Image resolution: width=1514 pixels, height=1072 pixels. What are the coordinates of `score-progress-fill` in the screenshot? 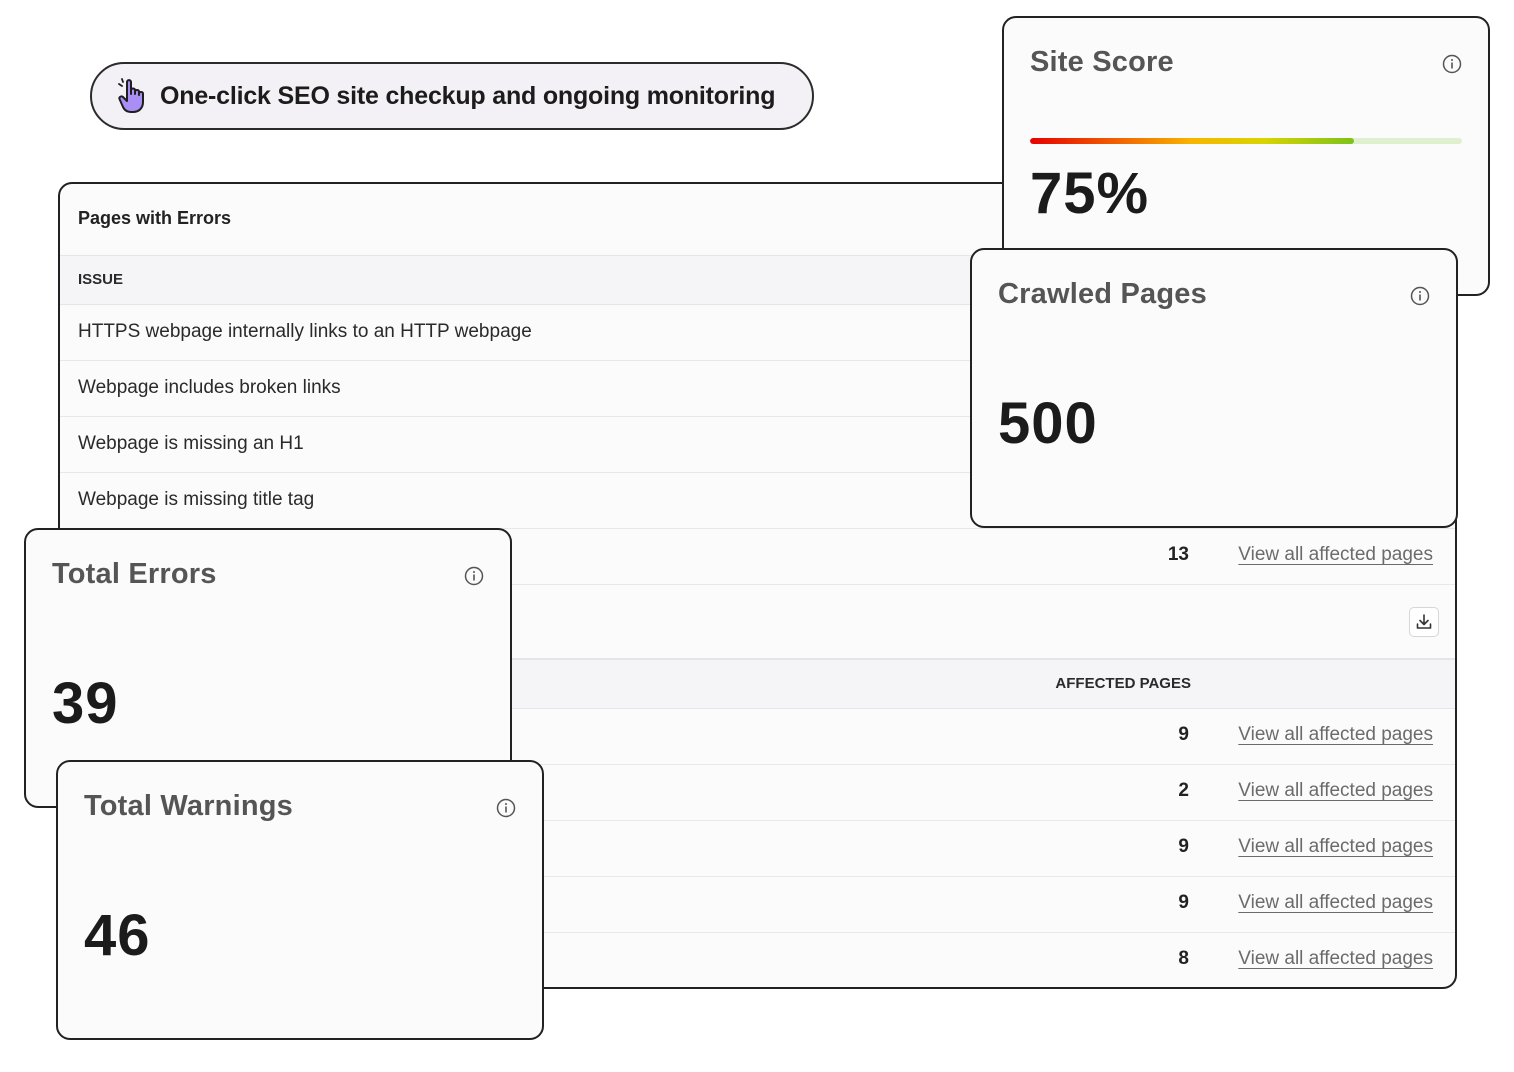 It's located at (1192, 141).